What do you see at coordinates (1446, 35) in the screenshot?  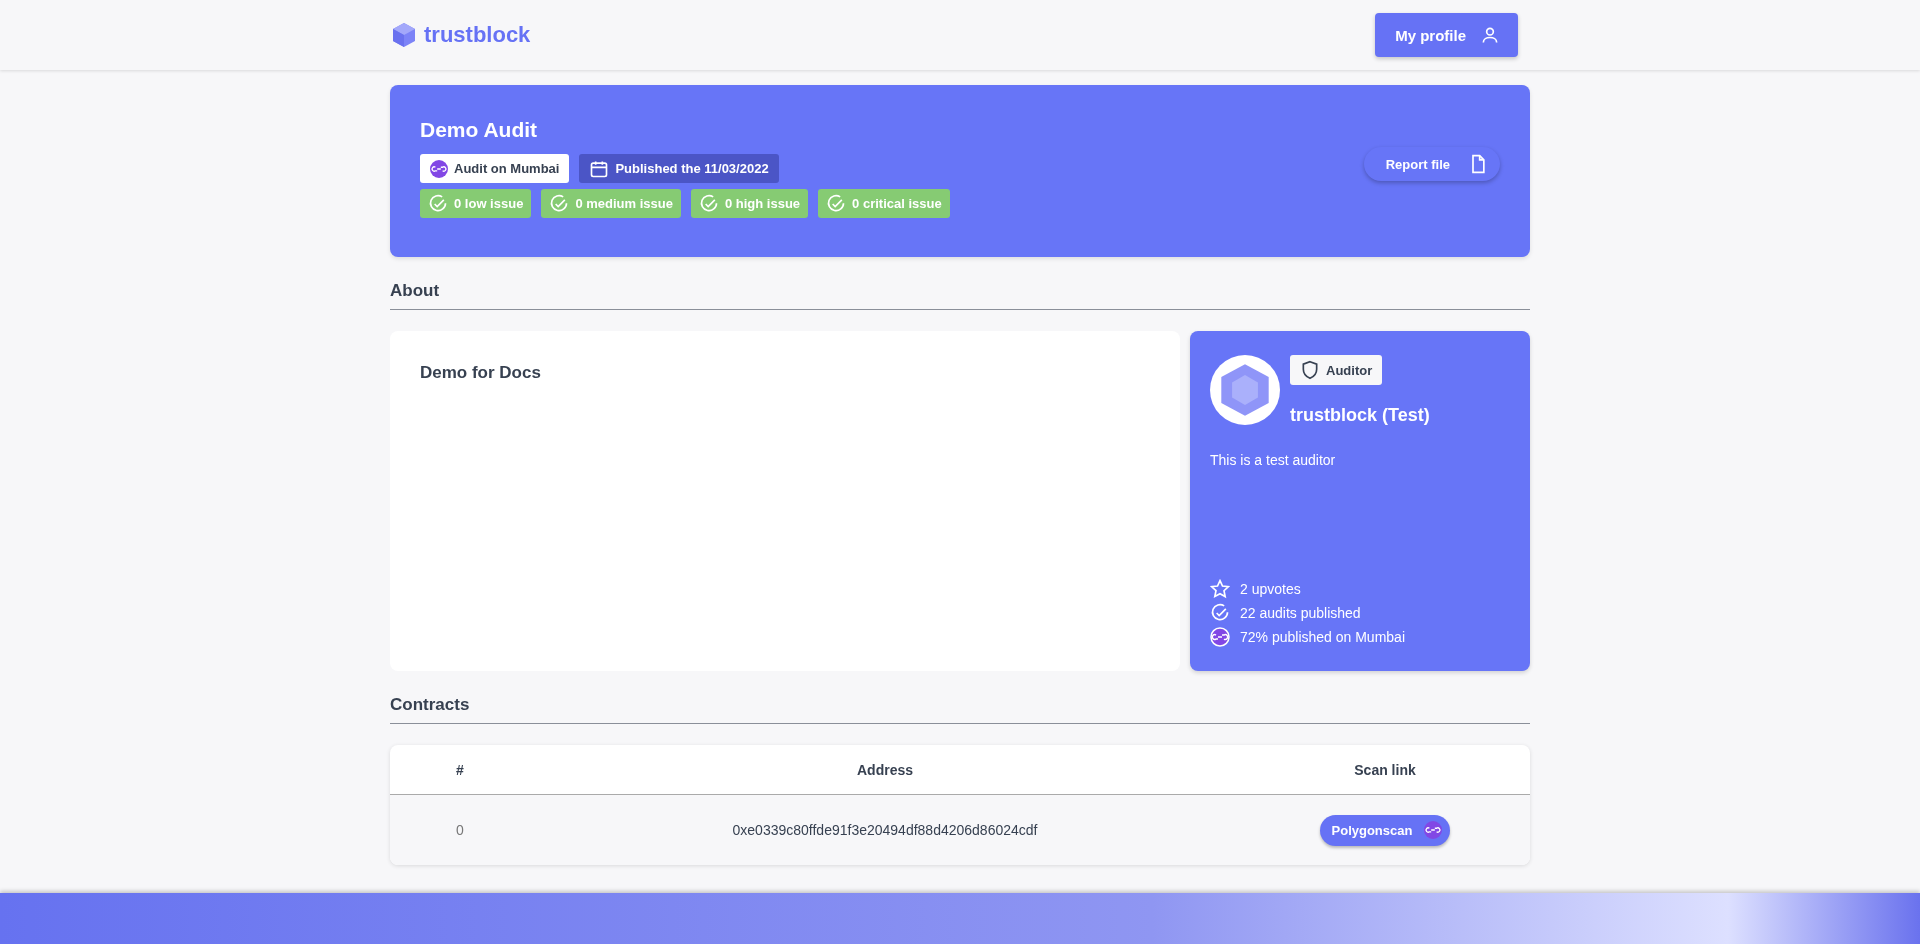 I see `my-profile-button: My profile` at bounding box center [1446, 35].